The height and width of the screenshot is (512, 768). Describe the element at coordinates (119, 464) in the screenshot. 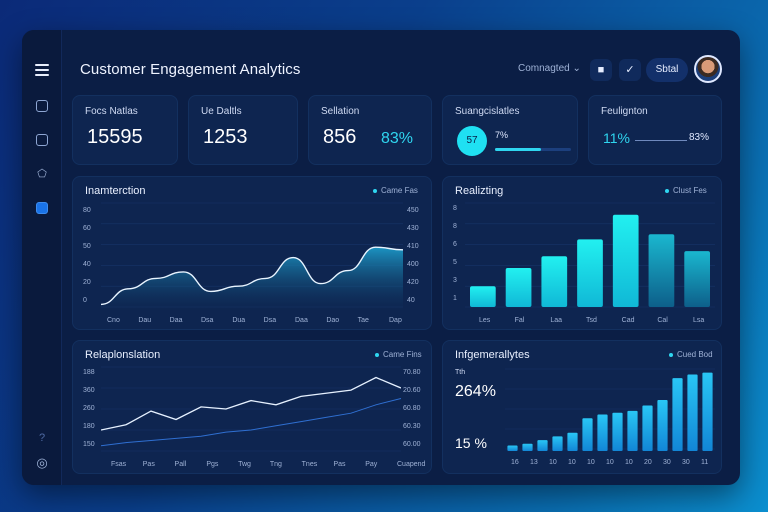

I see `tick-label: Fsas` at that location.